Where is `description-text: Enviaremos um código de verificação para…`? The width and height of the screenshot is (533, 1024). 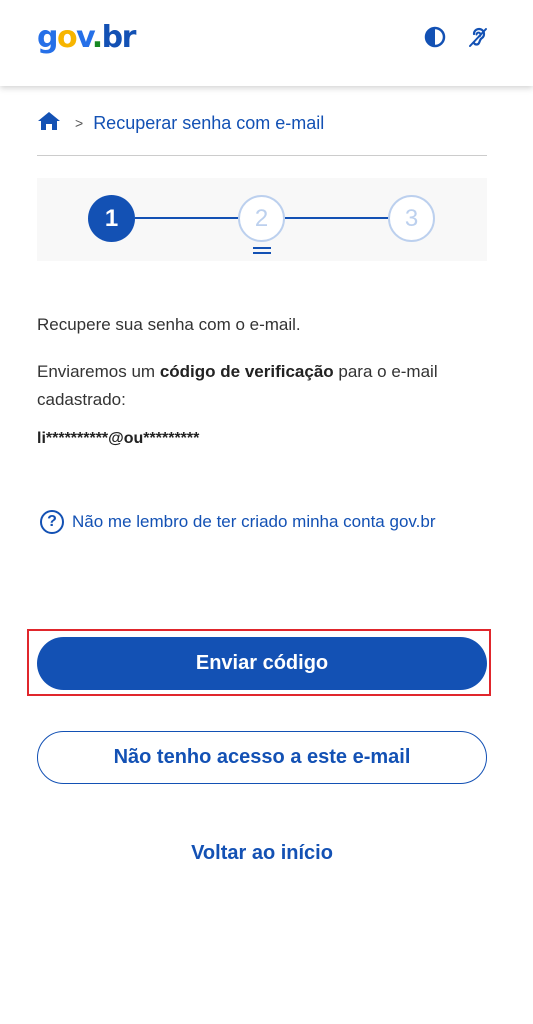
description-text: Enviaremos um código de verificação para… is located at coordinates (262, 386).